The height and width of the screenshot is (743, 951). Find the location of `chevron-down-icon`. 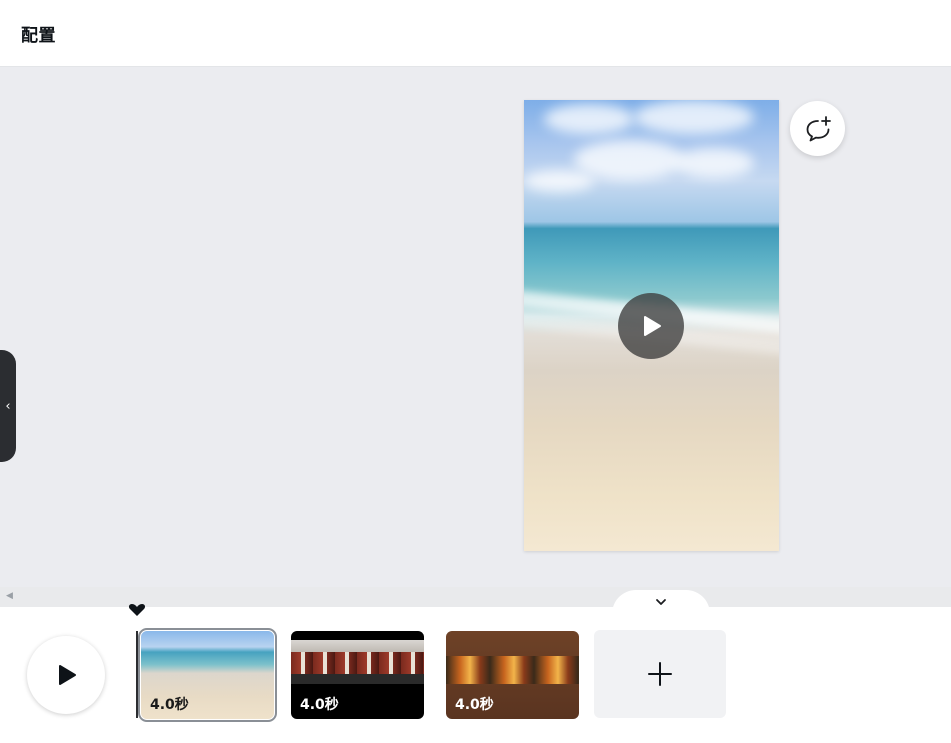

chevron-down-icon is located at coordinates (661, 602).